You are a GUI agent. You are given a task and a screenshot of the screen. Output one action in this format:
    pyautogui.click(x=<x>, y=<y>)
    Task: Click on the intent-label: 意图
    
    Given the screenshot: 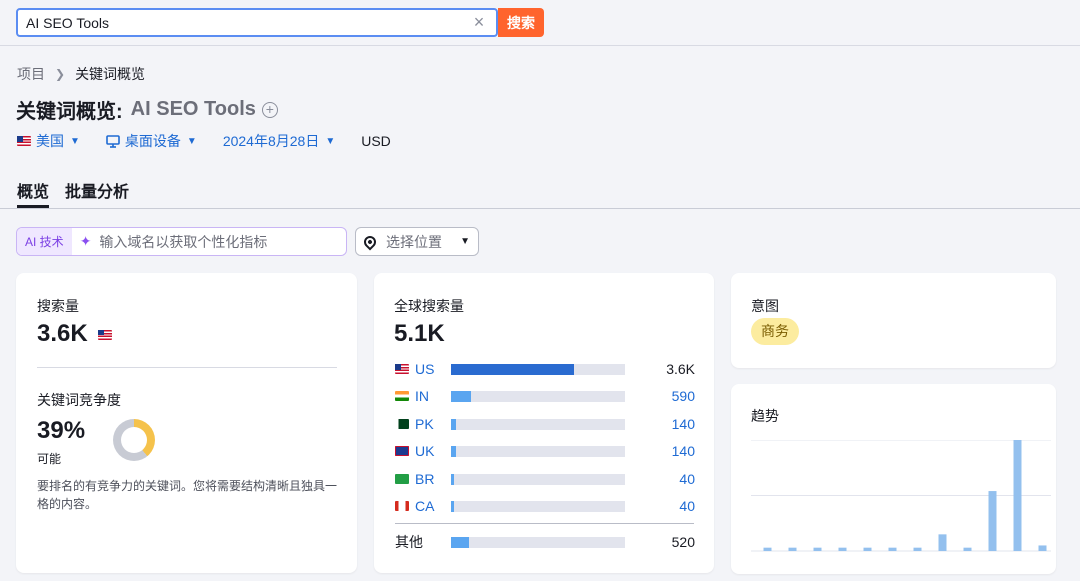 What is the action you would take?
    pyautogui.click(x=765, y=306)
    